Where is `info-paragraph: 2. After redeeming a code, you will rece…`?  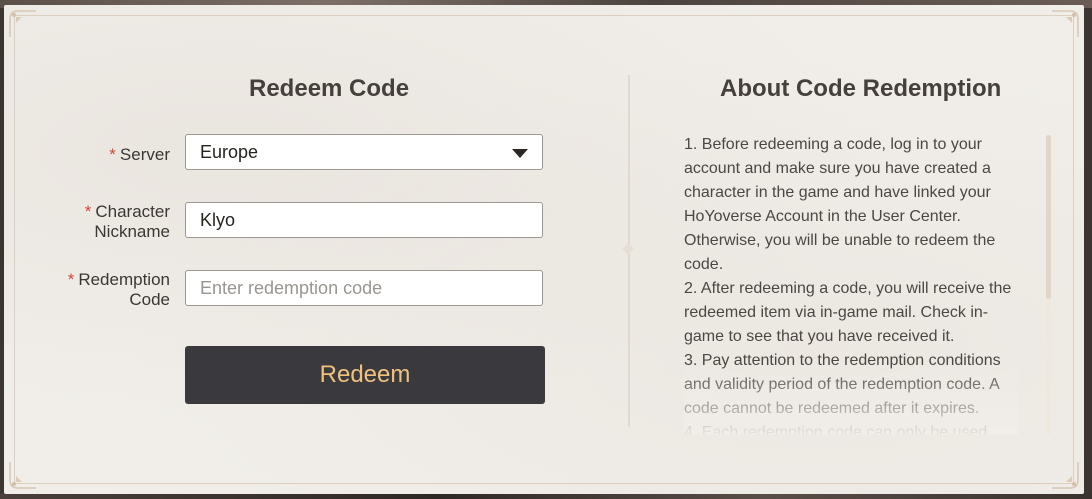 info-paragraph: 2. After redeeming a code, you will rece… is located at coordinates (848, 312).